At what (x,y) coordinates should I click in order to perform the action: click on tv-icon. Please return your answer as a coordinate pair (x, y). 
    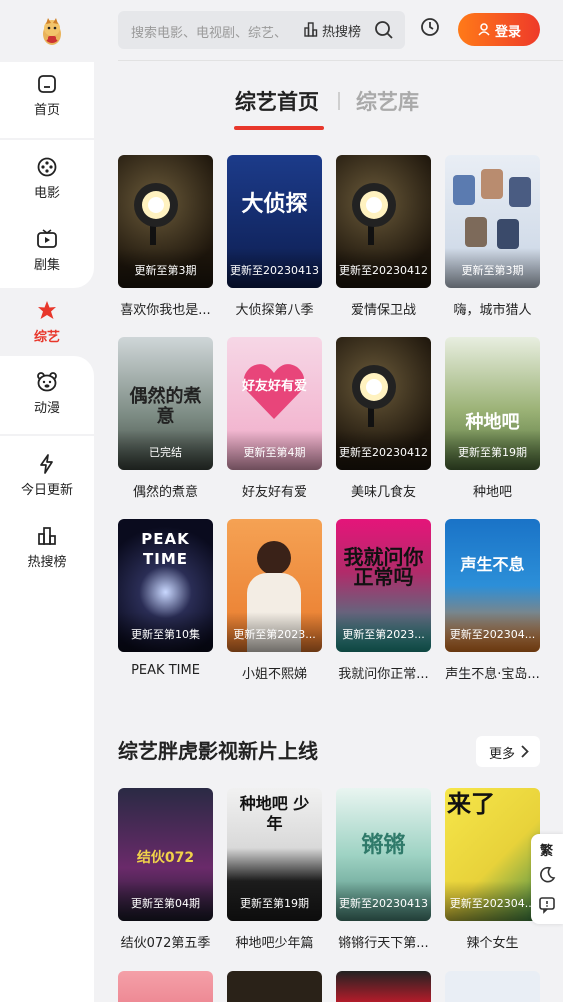
    Looking at the image, I should click on (47, 238).